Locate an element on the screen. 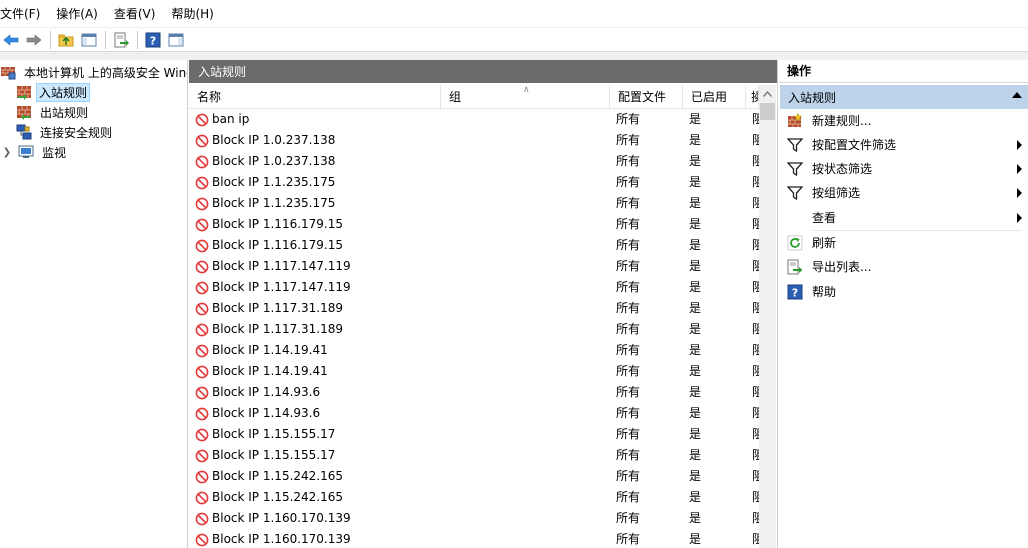  tree-root: 本地计算机 上的高级安全 Windows Defender 防火墙 is located at coordinates (93, 72).